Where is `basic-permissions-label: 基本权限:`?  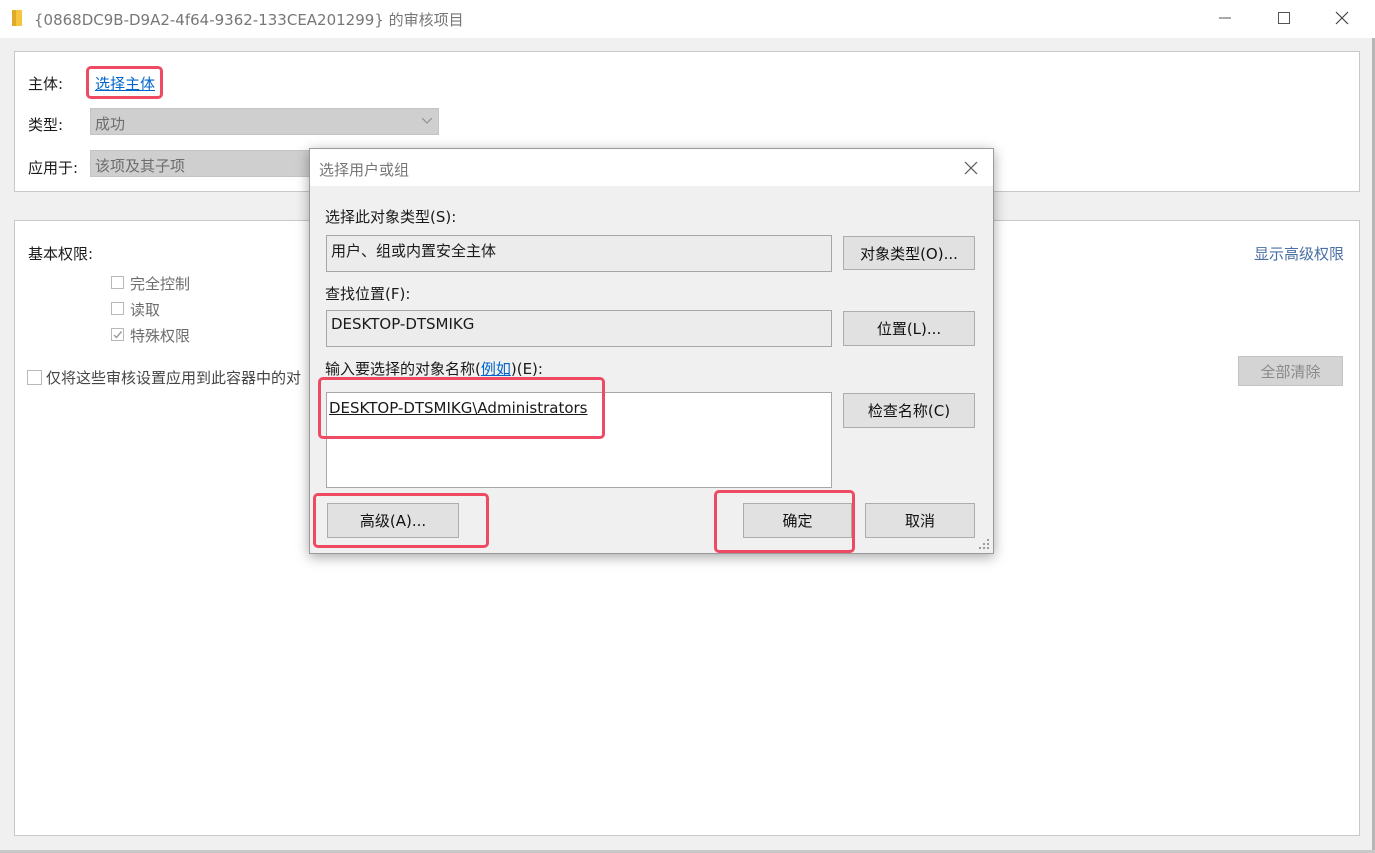
basic-permissions-label: 基本权限: is located at coordinates (61, 254).